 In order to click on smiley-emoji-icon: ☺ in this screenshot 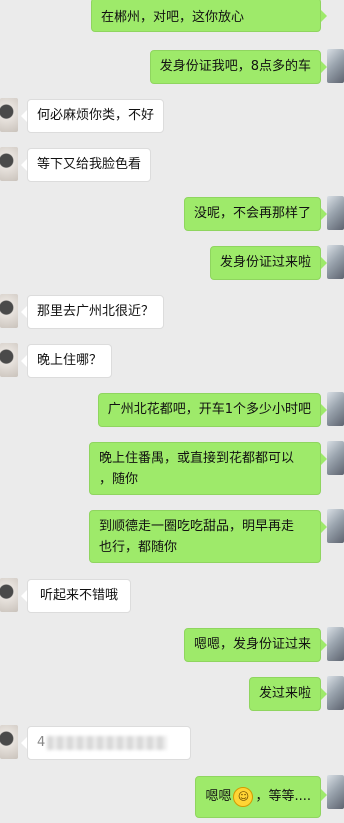, I will do `click(243, 796)`.